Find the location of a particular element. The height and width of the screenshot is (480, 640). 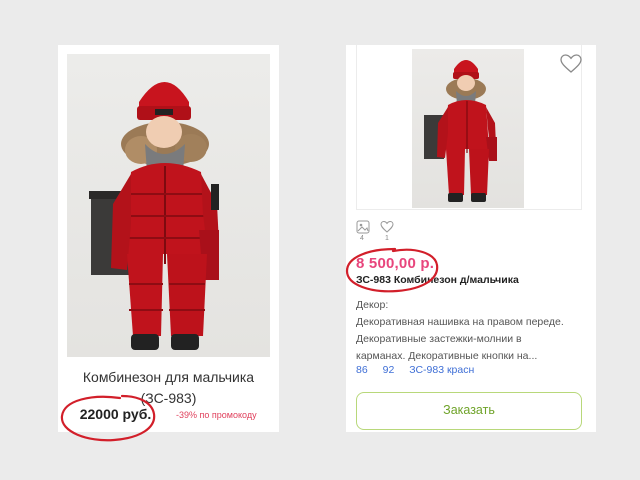

product-photo is located at coordinates (468, 128).